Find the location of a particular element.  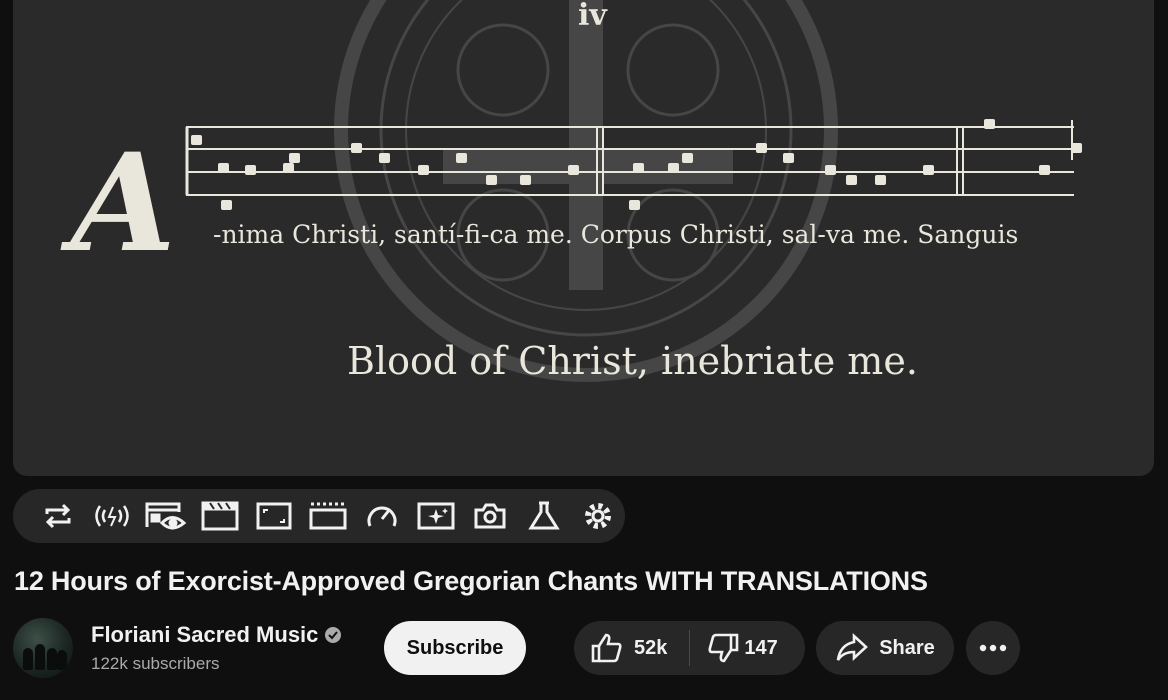

ai-enhance-icon is located at coordinates (436, 516).